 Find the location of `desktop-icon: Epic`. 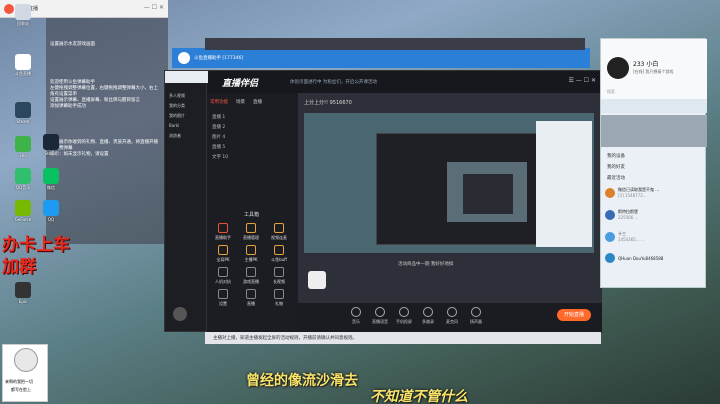

desktop-icon: Epic is located at coordinates (23, 293).